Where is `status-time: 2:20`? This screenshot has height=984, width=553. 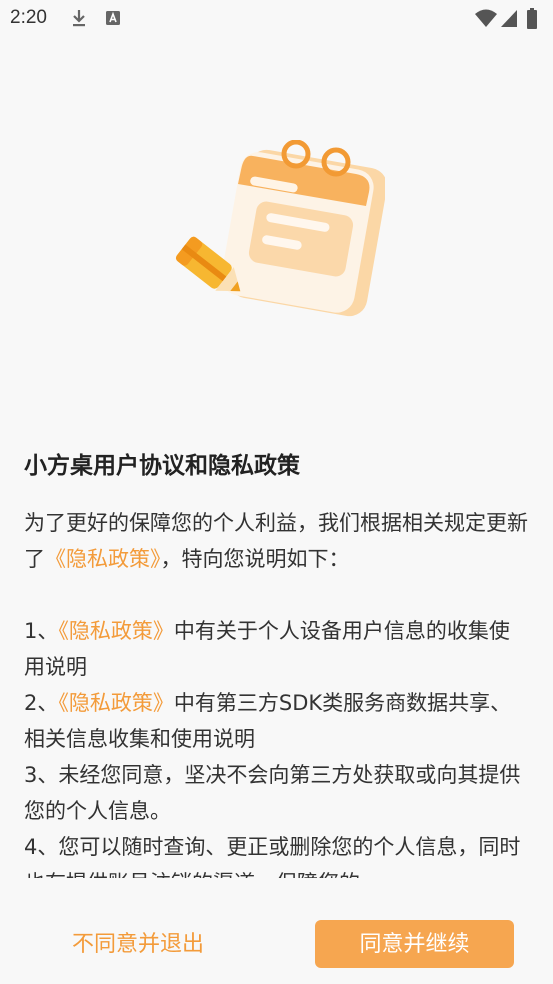
status-time: 2:20 is located at coordinates (28, 17).